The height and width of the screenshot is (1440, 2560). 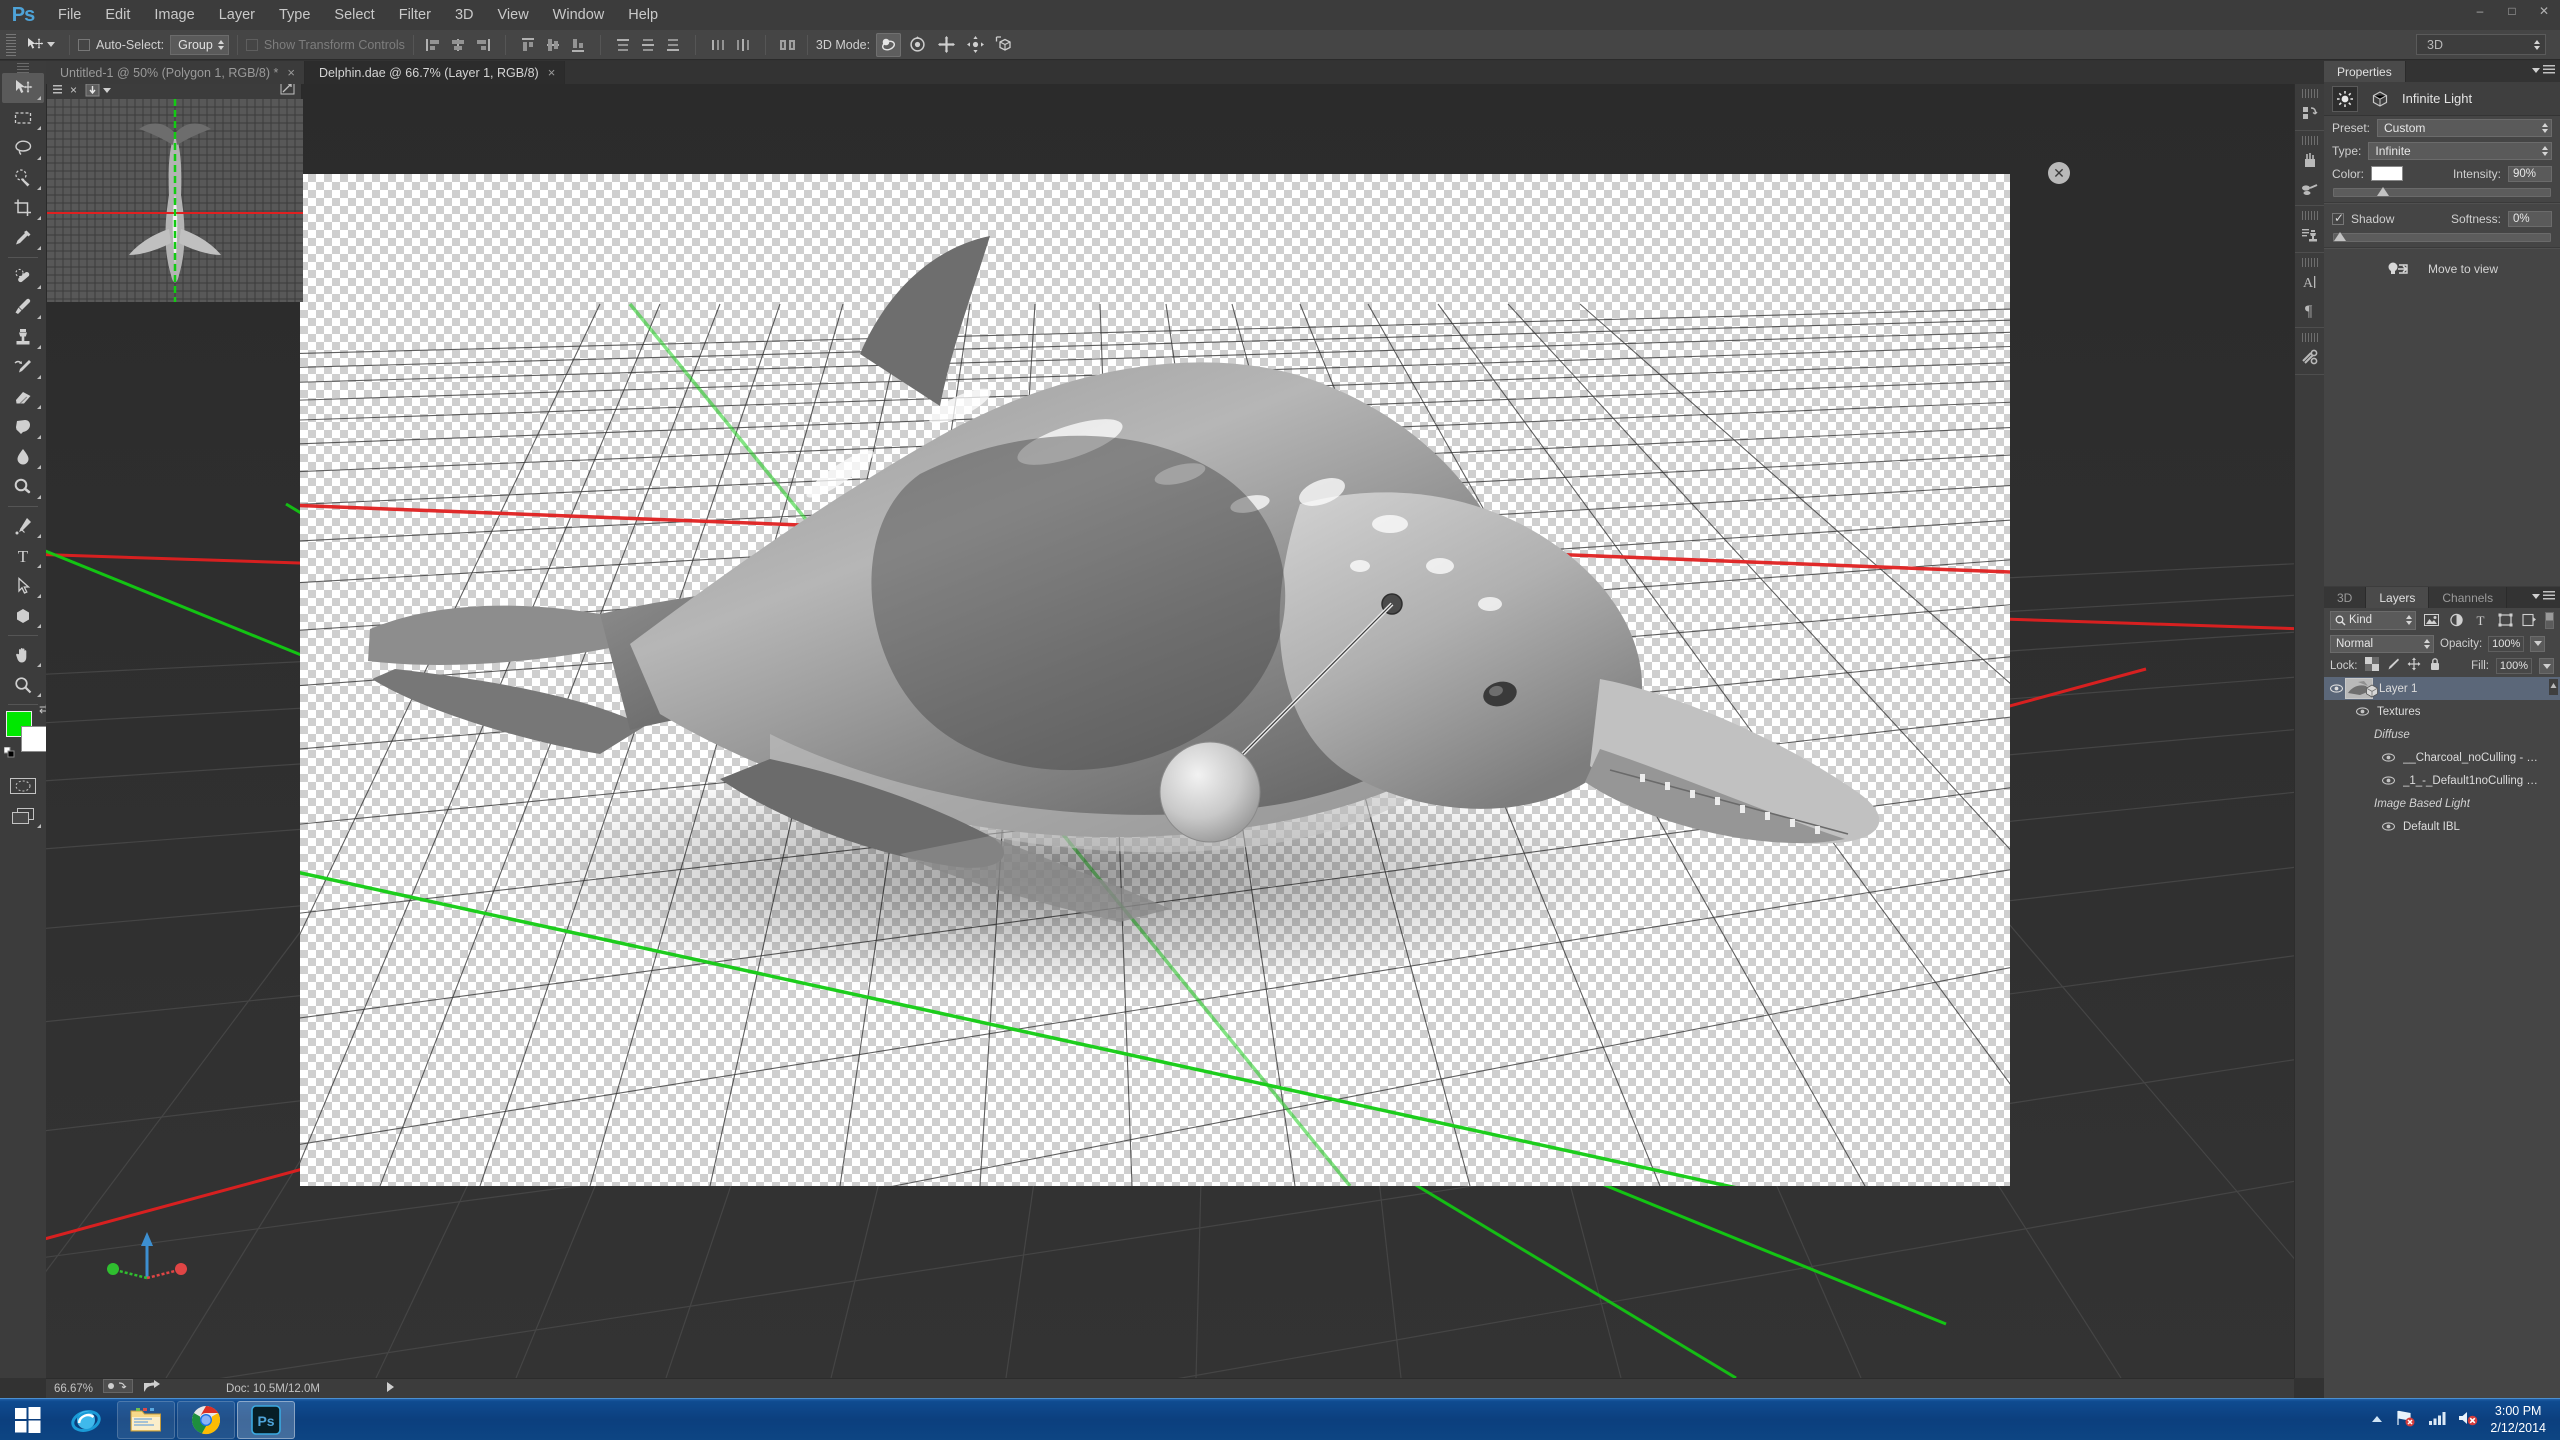 I want to click on shadow-checkbox, so click(x=2338, y=218).